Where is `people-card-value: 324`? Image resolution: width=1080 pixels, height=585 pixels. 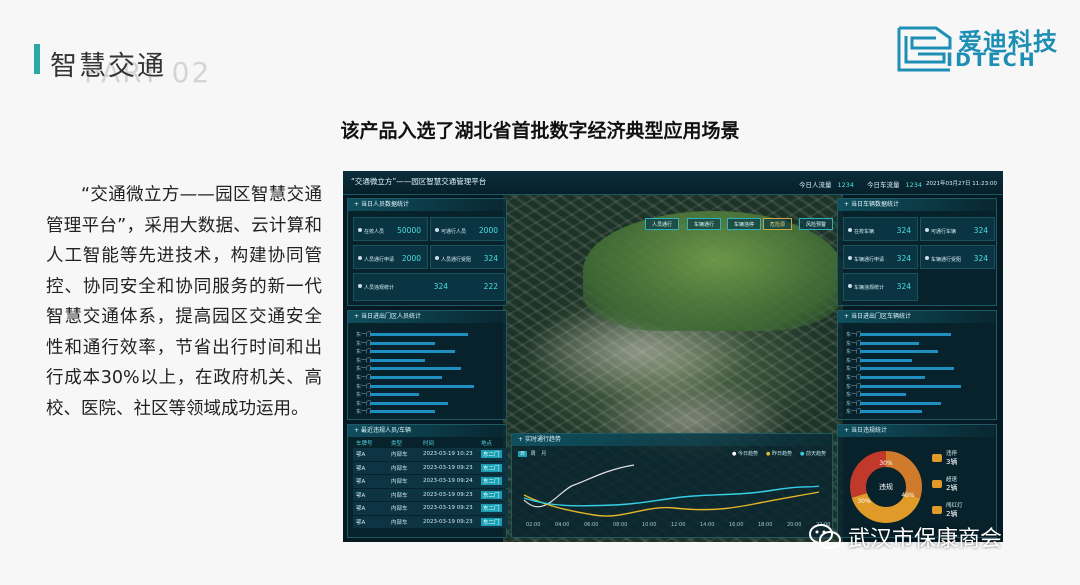
people-card-value: 324 is located at coordinates (490, 258).